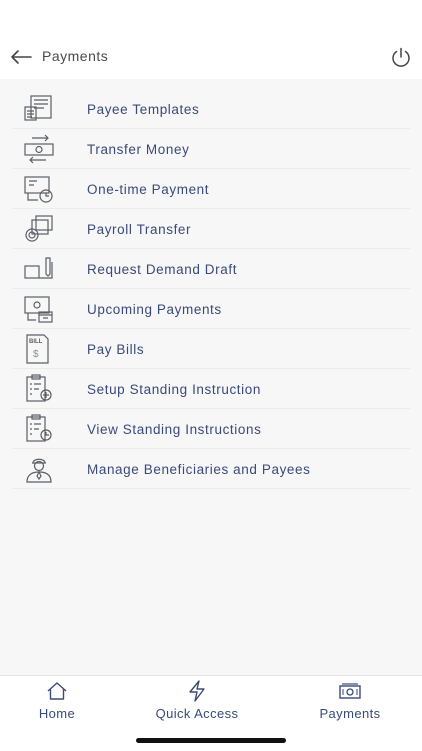 The width and height of the screenshot is (422, 751). What do you see at coordinates (211, 39) in the screenshot?
I see `app-header: Payments` at bounding box center [211, 39].